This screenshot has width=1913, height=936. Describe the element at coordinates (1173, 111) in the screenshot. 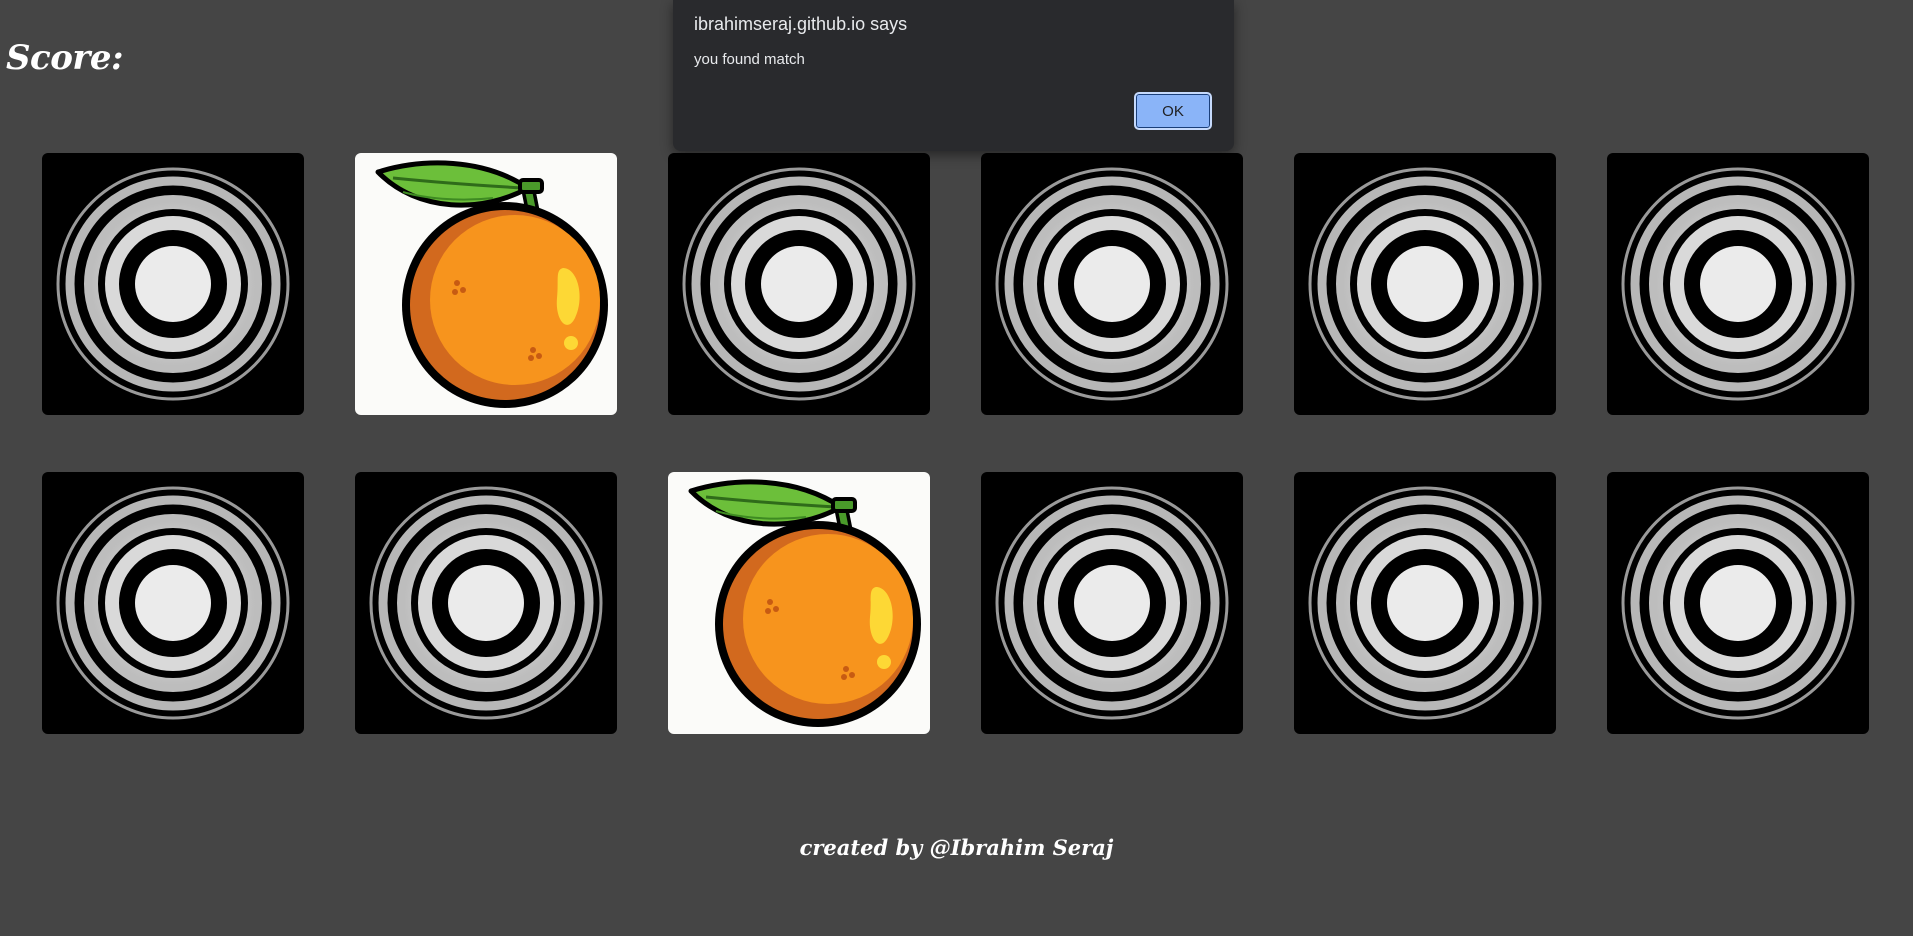

I see `ok-button: OK` at that location.